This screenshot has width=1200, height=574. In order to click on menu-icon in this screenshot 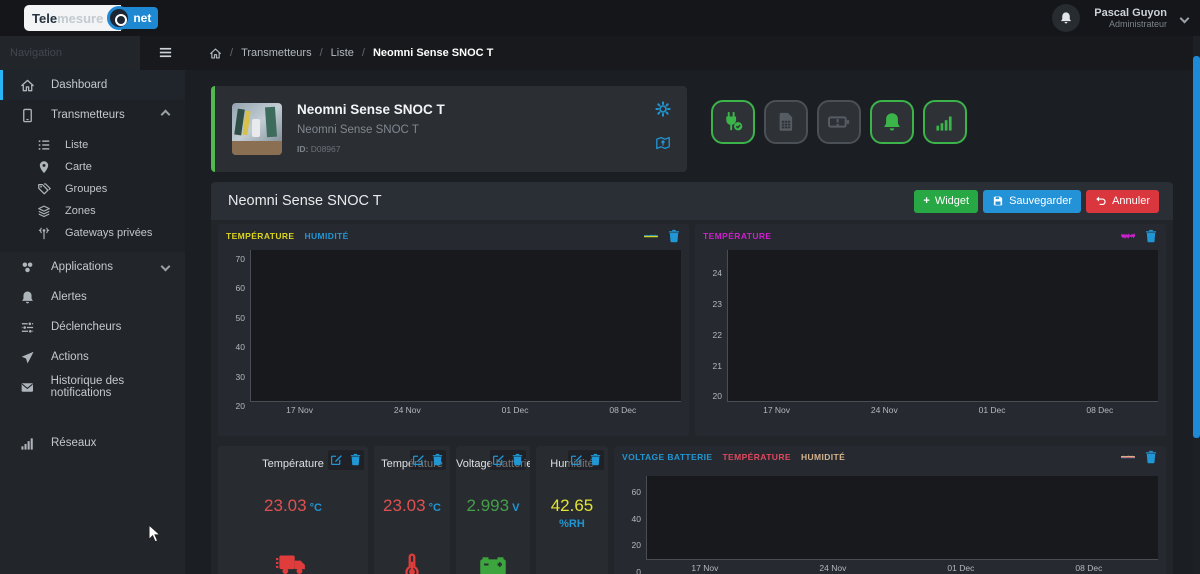, I will do `click(165, 52)`.